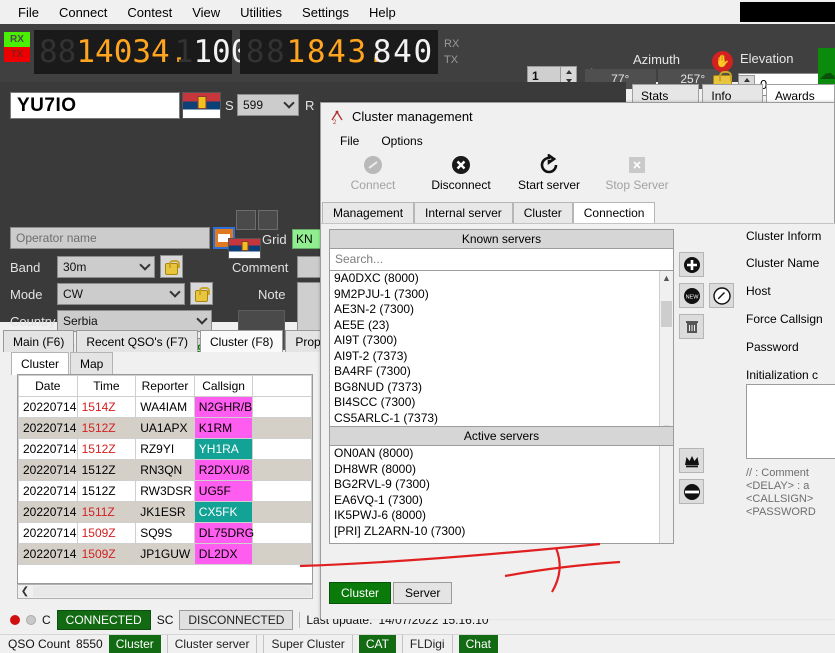 The height and width of the screenshot is (653, 835). I want to click on hand-stop-icon: ✋, so click(722, 61).